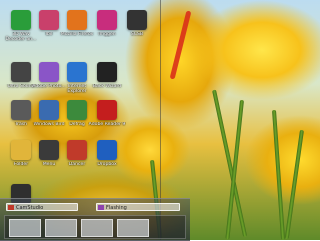 The height and width of the screenshot is (241, 320). I want to click on adobe-reader-icon, so click(107, 110).